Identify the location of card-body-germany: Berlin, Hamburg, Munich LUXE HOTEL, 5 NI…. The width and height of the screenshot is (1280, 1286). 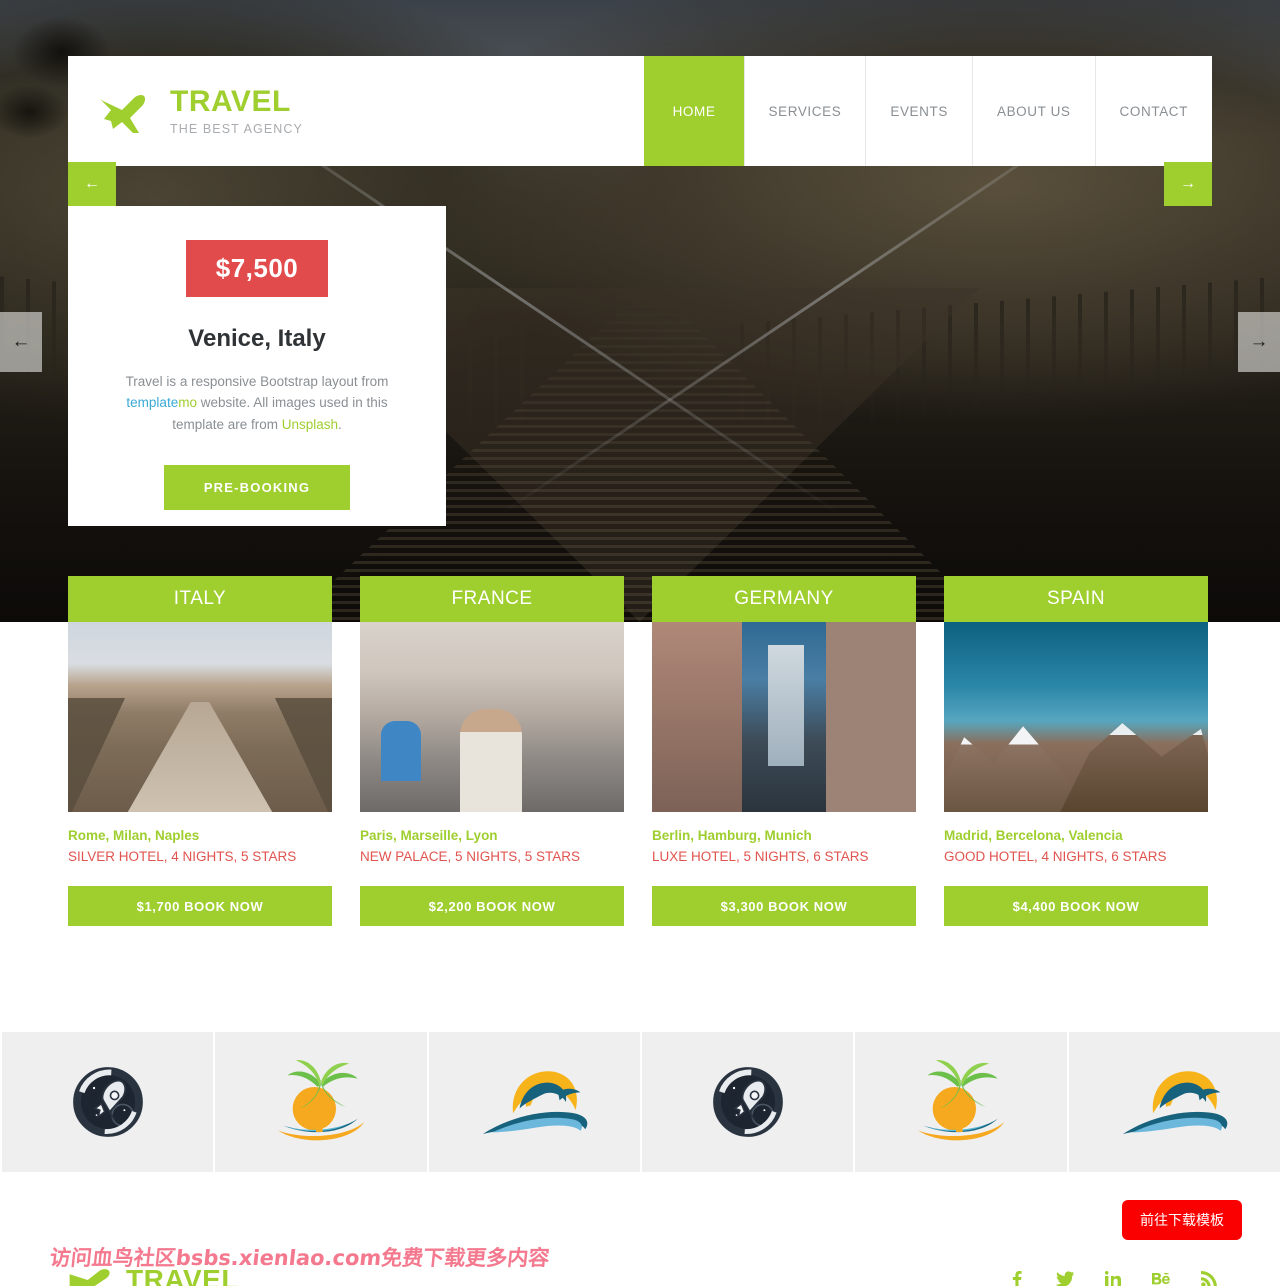
(784, 869).